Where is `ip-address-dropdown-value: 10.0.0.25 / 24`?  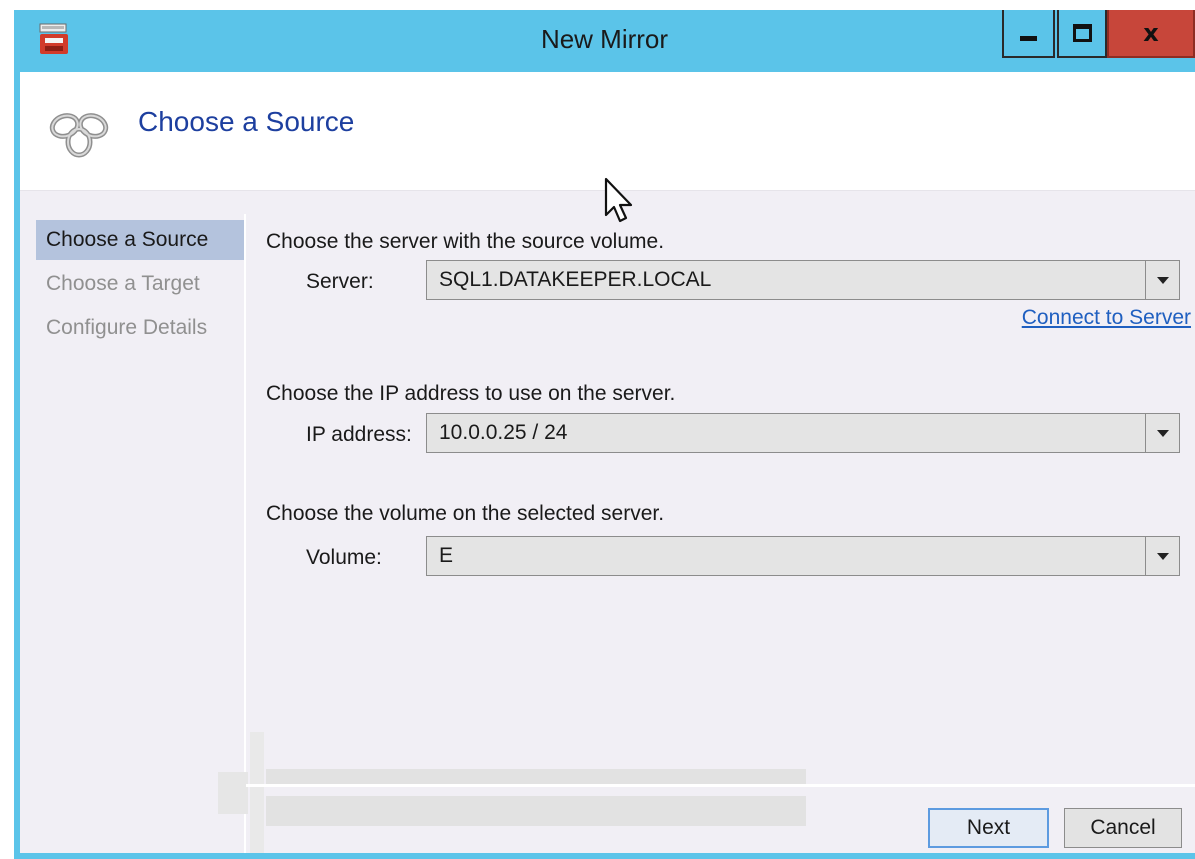 ip-address-dropdown-value: 10.0.0.25 / 24 is located at coordinates (503, 432).